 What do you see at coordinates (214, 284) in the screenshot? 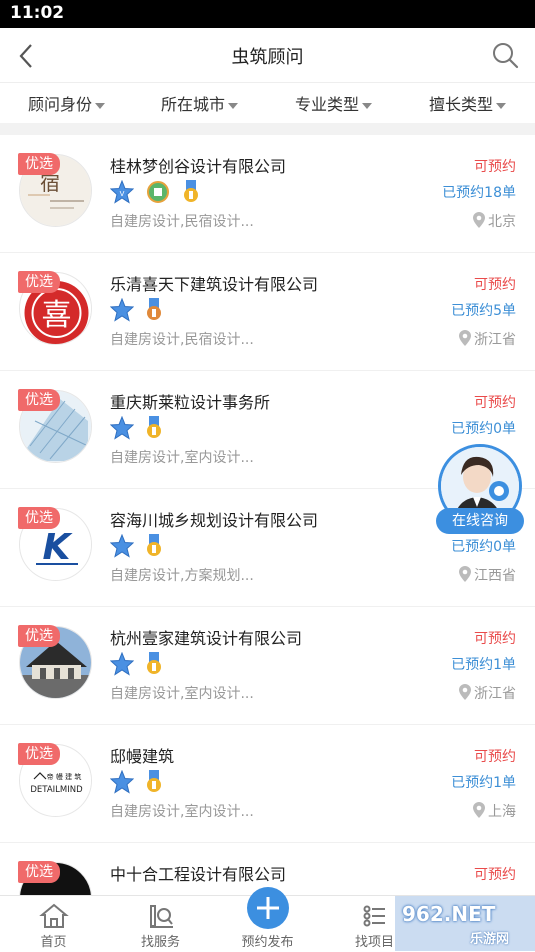
I see `advisor-name: 乐清喜天下建筑设计有限公司` at bounding box center [214, 284].